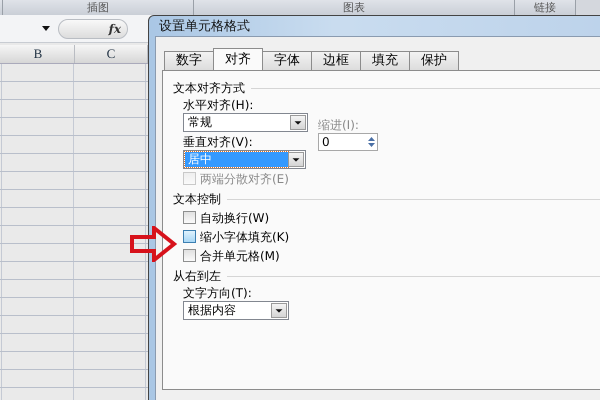  What do you see at coordinates (385, 61) in the screenshot?
I see `tab: 填充` at bounding box center [385, 61].